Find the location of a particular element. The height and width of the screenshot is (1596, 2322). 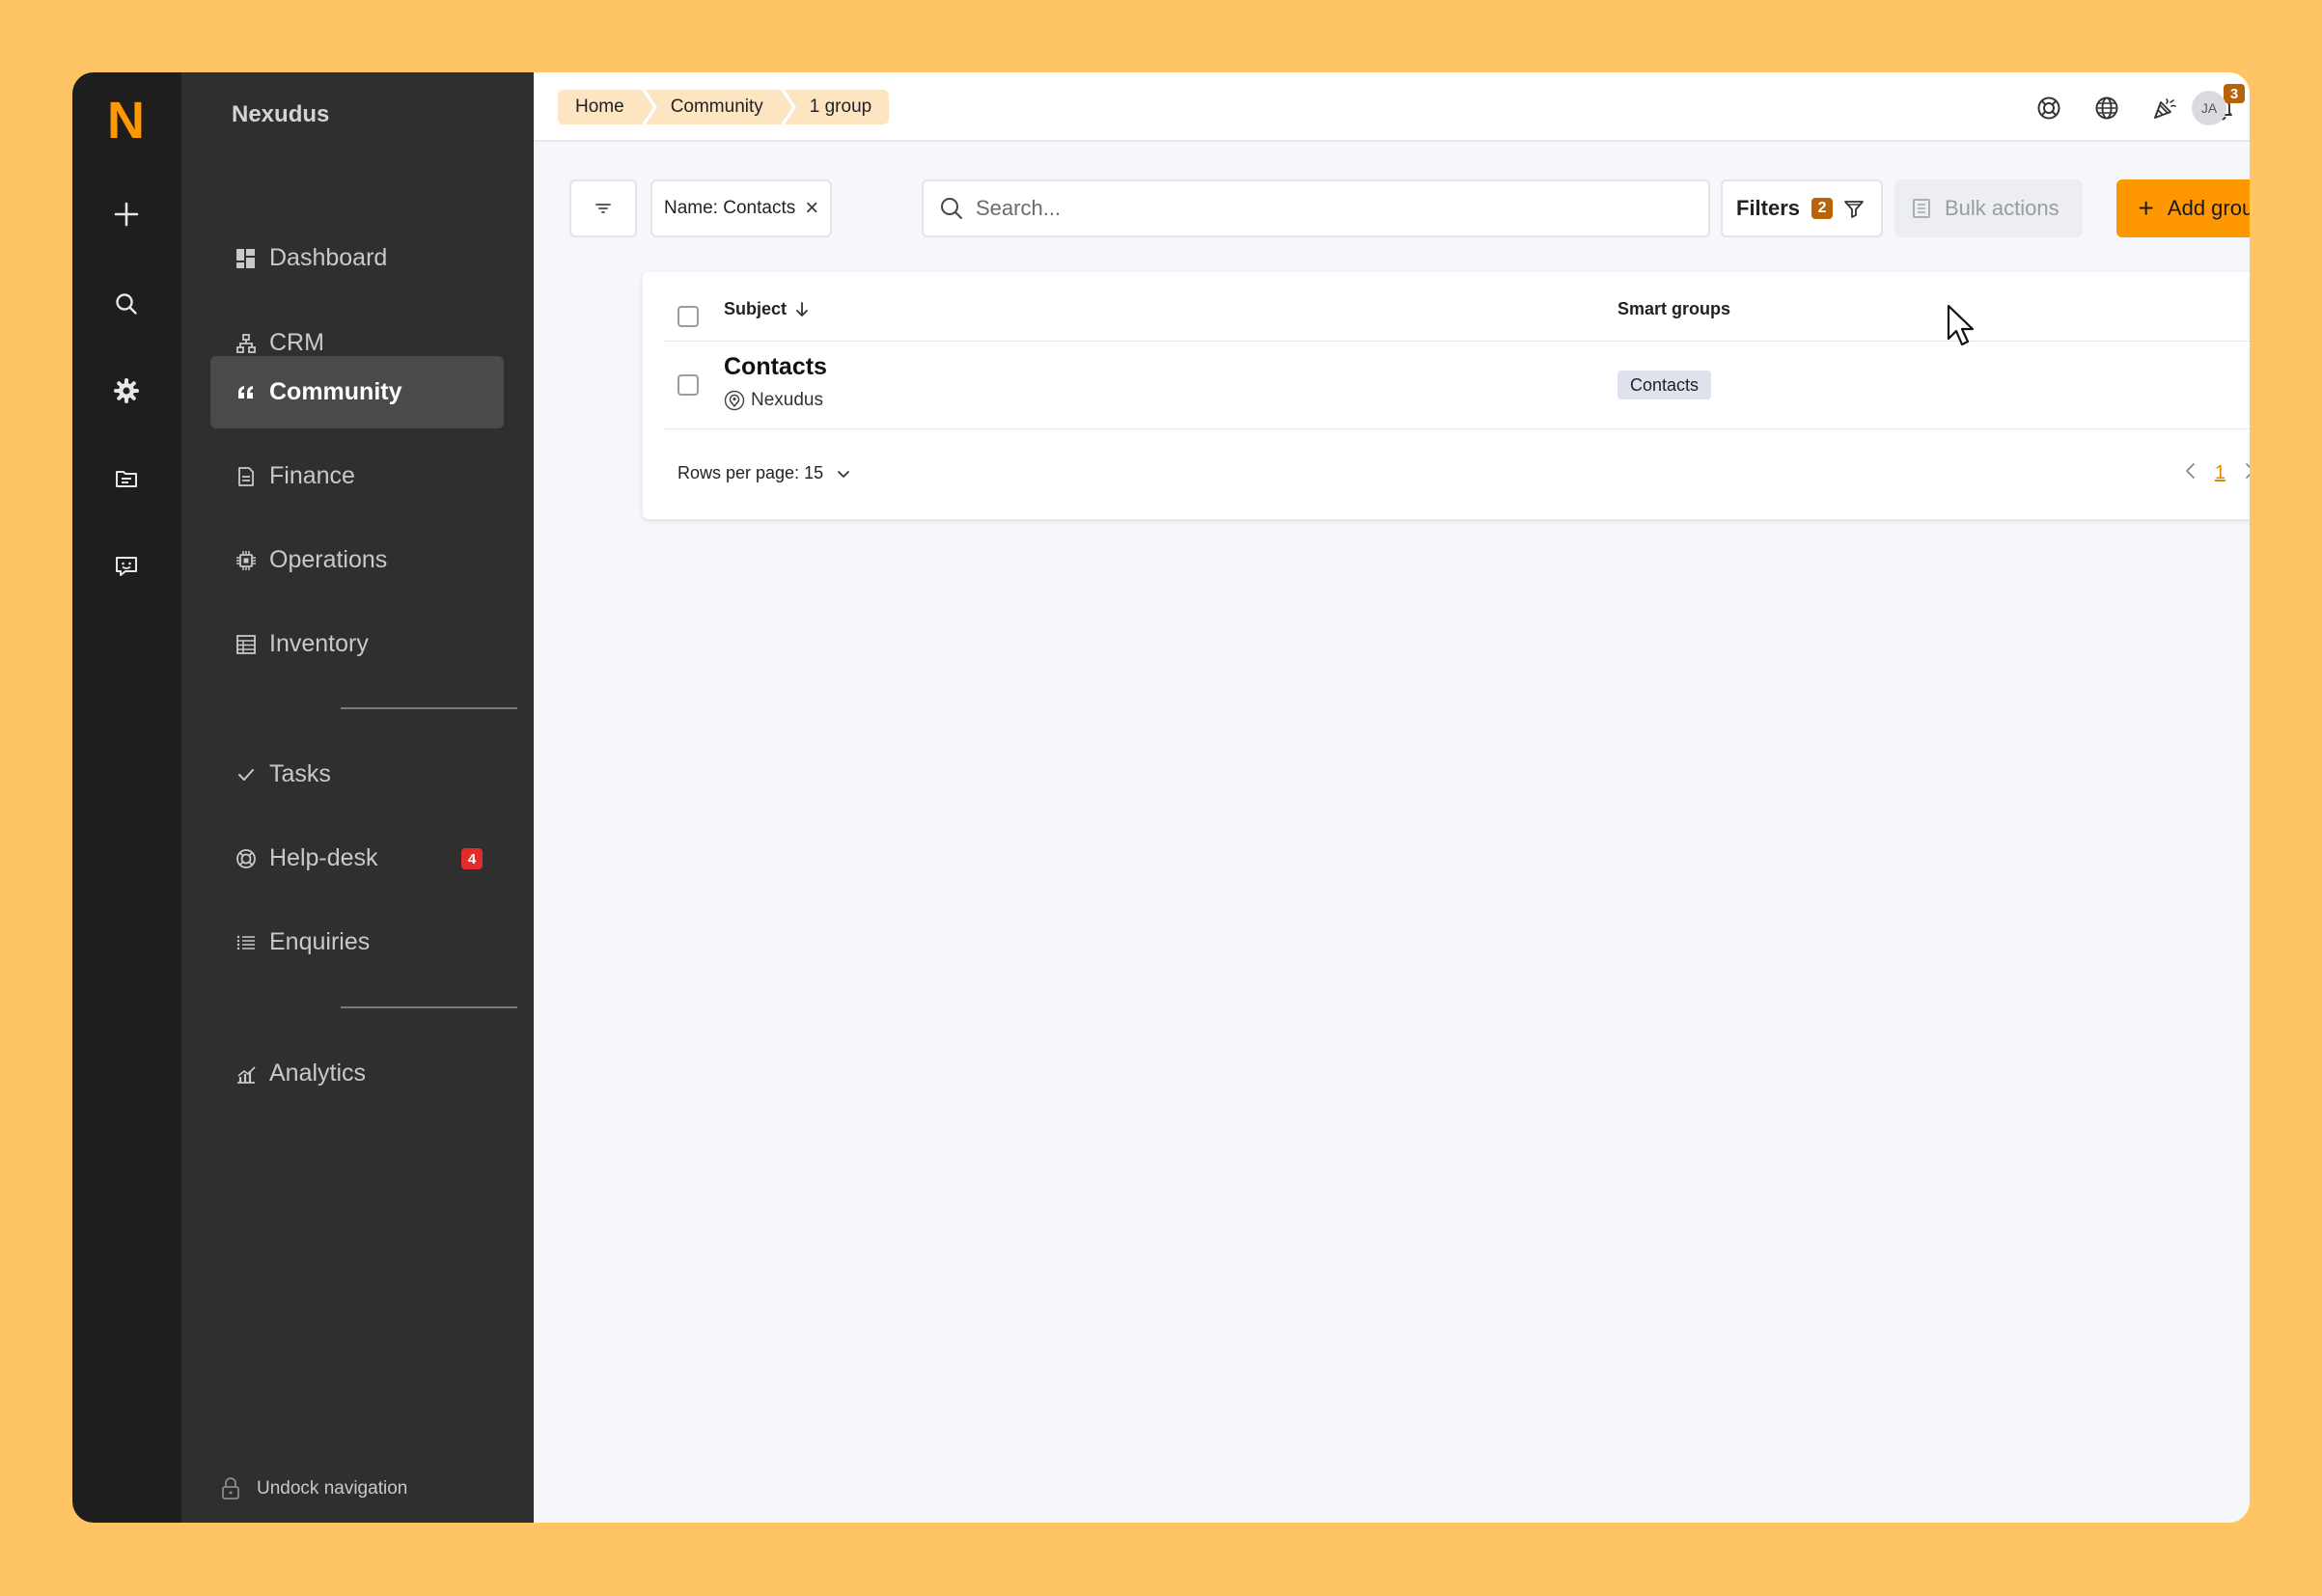

breadcrumb-current: 1 group is located at coordinates (837, 107).